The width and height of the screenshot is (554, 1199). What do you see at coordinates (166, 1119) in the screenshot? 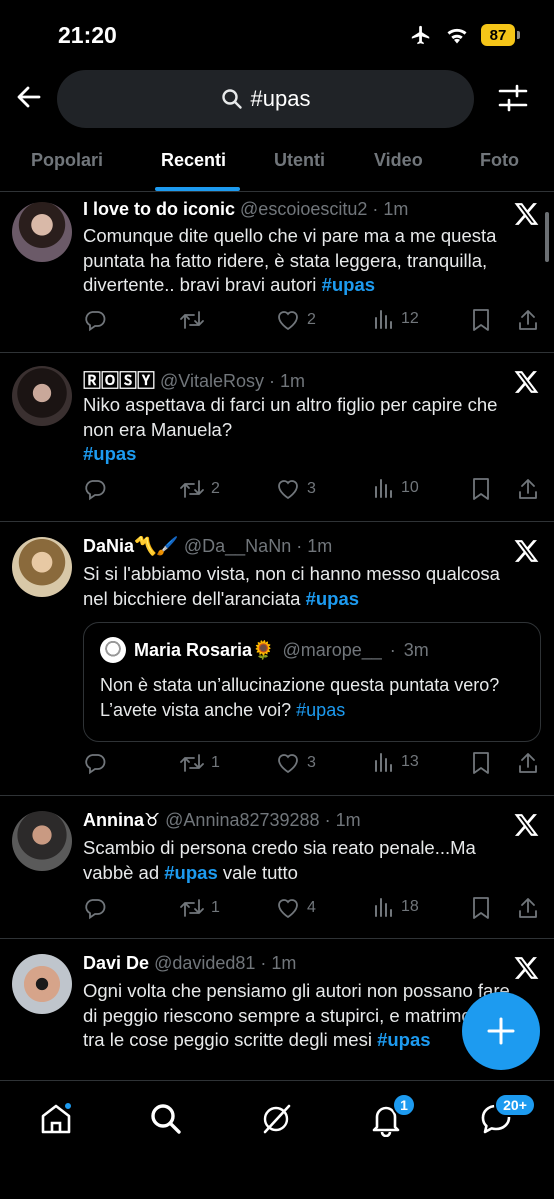
I see `nav-search` at bounding box center [166, 1119].